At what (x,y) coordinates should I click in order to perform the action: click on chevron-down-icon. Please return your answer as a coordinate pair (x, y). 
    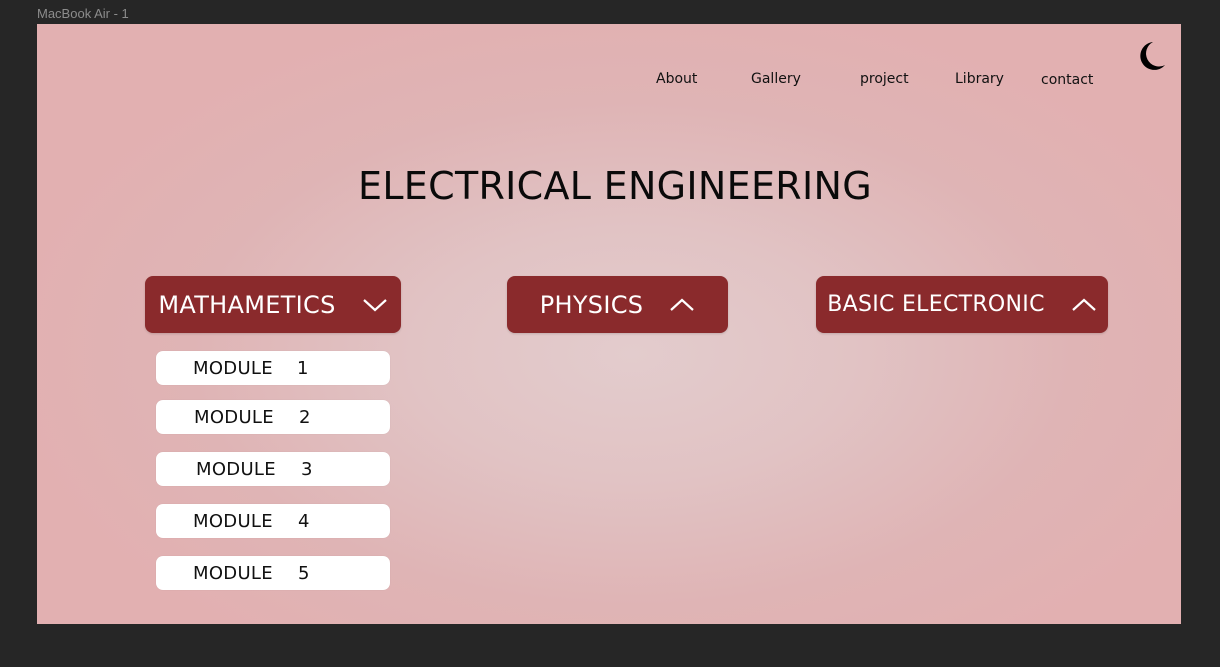
    Looking at the image, I should click on (374, 304).